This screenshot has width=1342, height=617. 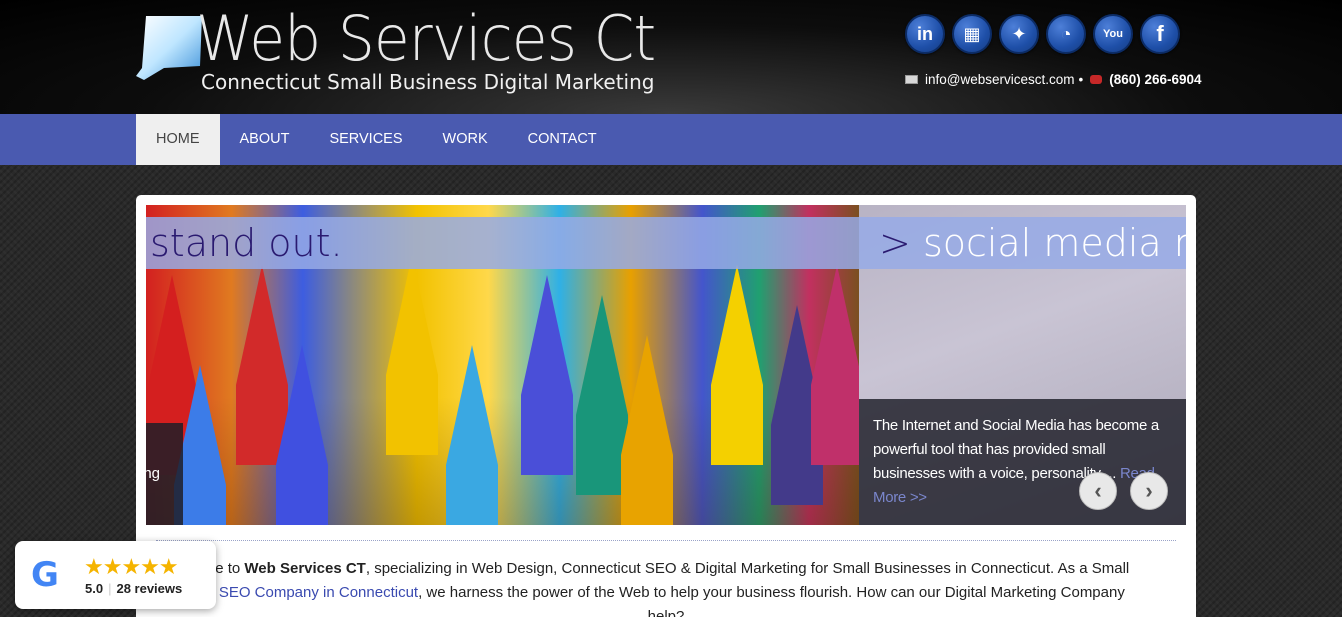 What do you see at coordinates (305, 568) in the screenshot?
I see `intro-brand: Web Services CT` at bounding box center [305, 568].